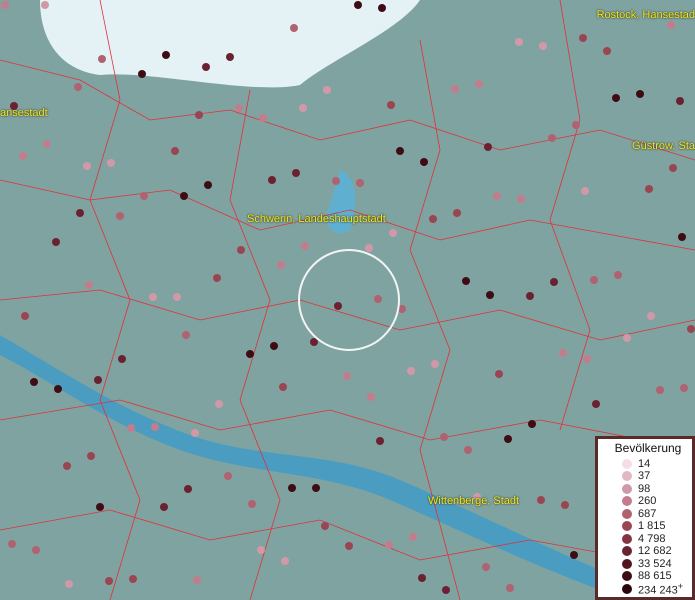 The height and width of the screenshot is (600, 695). Describe the element at coordinates (644, 488) in the screenshot. I see `legend-label: 98` at that location.